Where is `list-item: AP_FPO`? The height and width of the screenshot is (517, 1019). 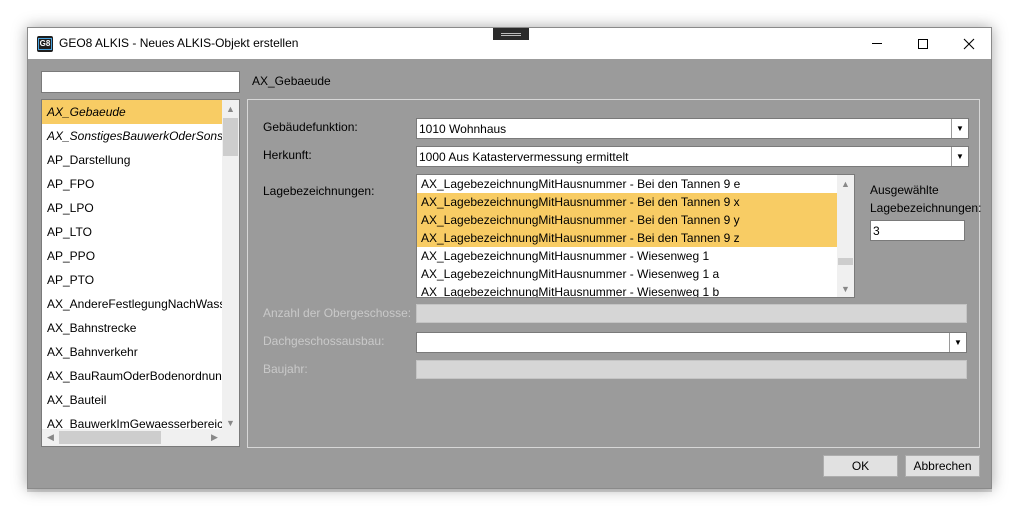 list-item: AP_FPO is located at coordinates (132, 184).